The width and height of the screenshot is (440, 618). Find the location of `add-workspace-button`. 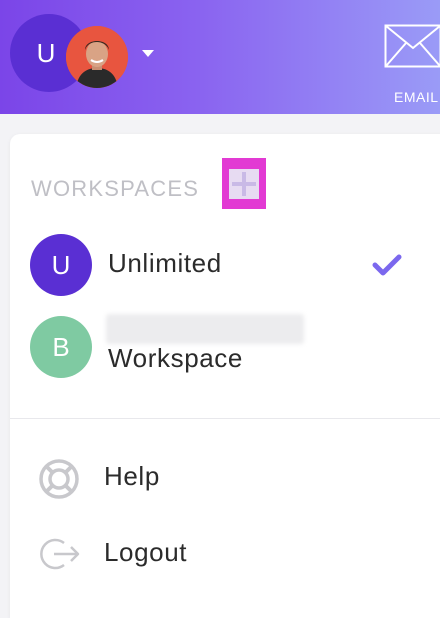

add-workspace-button is located at coordinates (244, 183).